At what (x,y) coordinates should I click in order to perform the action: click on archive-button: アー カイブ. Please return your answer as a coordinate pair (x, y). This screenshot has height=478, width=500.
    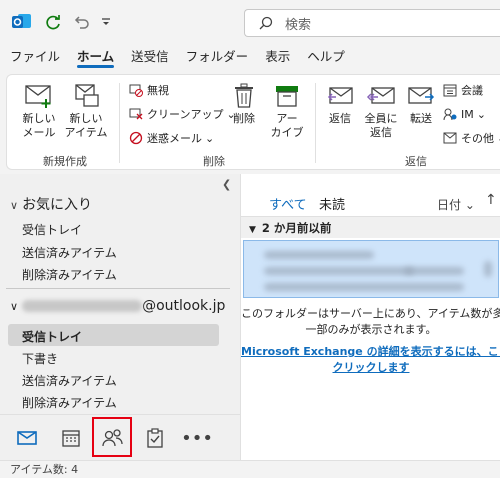
    Looking at the image, I should click on (287, 111).